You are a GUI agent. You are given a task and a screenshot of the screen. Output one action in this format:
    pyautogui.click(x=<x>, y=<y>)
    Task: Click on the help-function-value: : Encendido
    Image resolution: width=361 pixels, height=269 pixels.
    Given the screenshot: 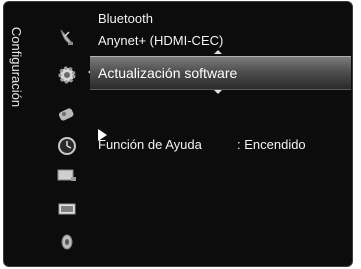 What is the action you would take?
    pyautogui.click(x=271, y=144)
    